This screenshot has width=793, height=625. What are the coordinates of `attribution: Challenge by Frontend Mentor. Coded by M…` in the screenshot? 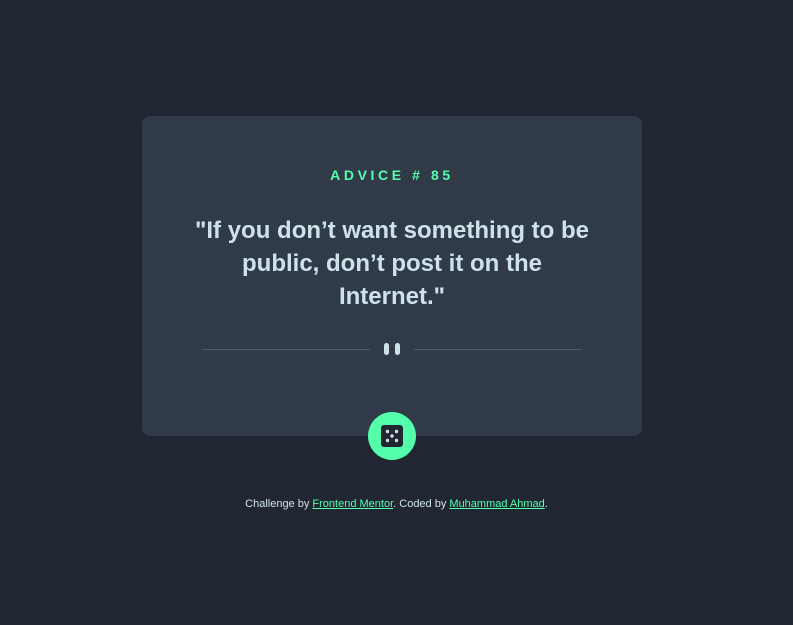 It's located at (396, 504).